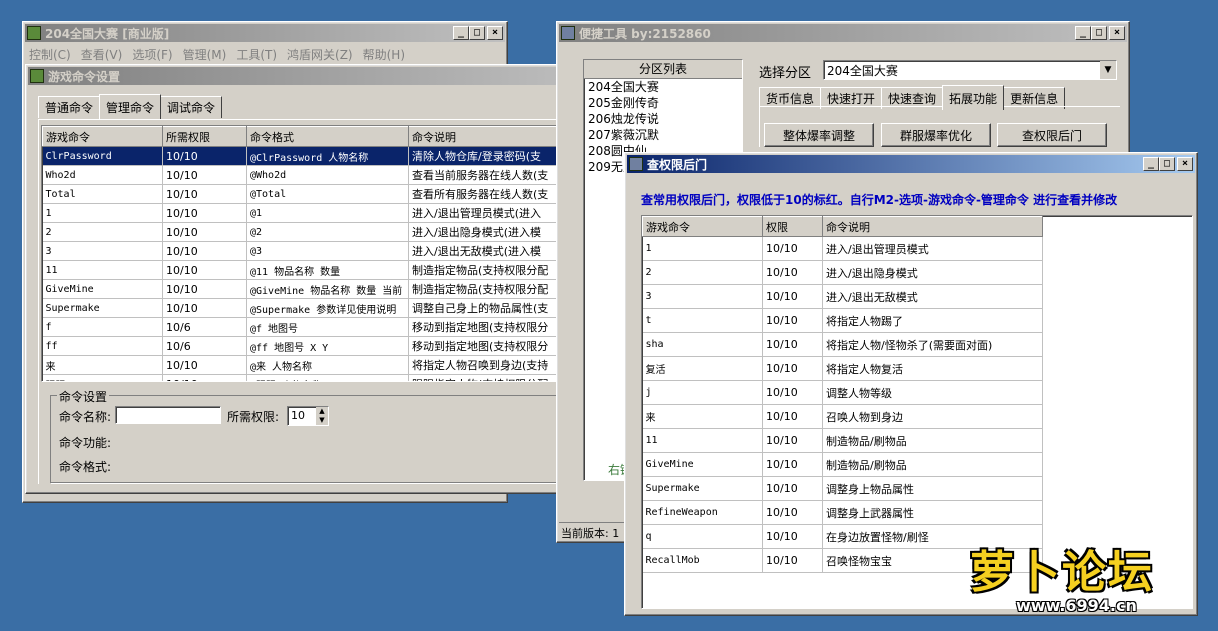  What do you see at coordinates (50, 54) in the screenshot?
I see `menu-control: 控制(C)` at bounding box center [50, 54].